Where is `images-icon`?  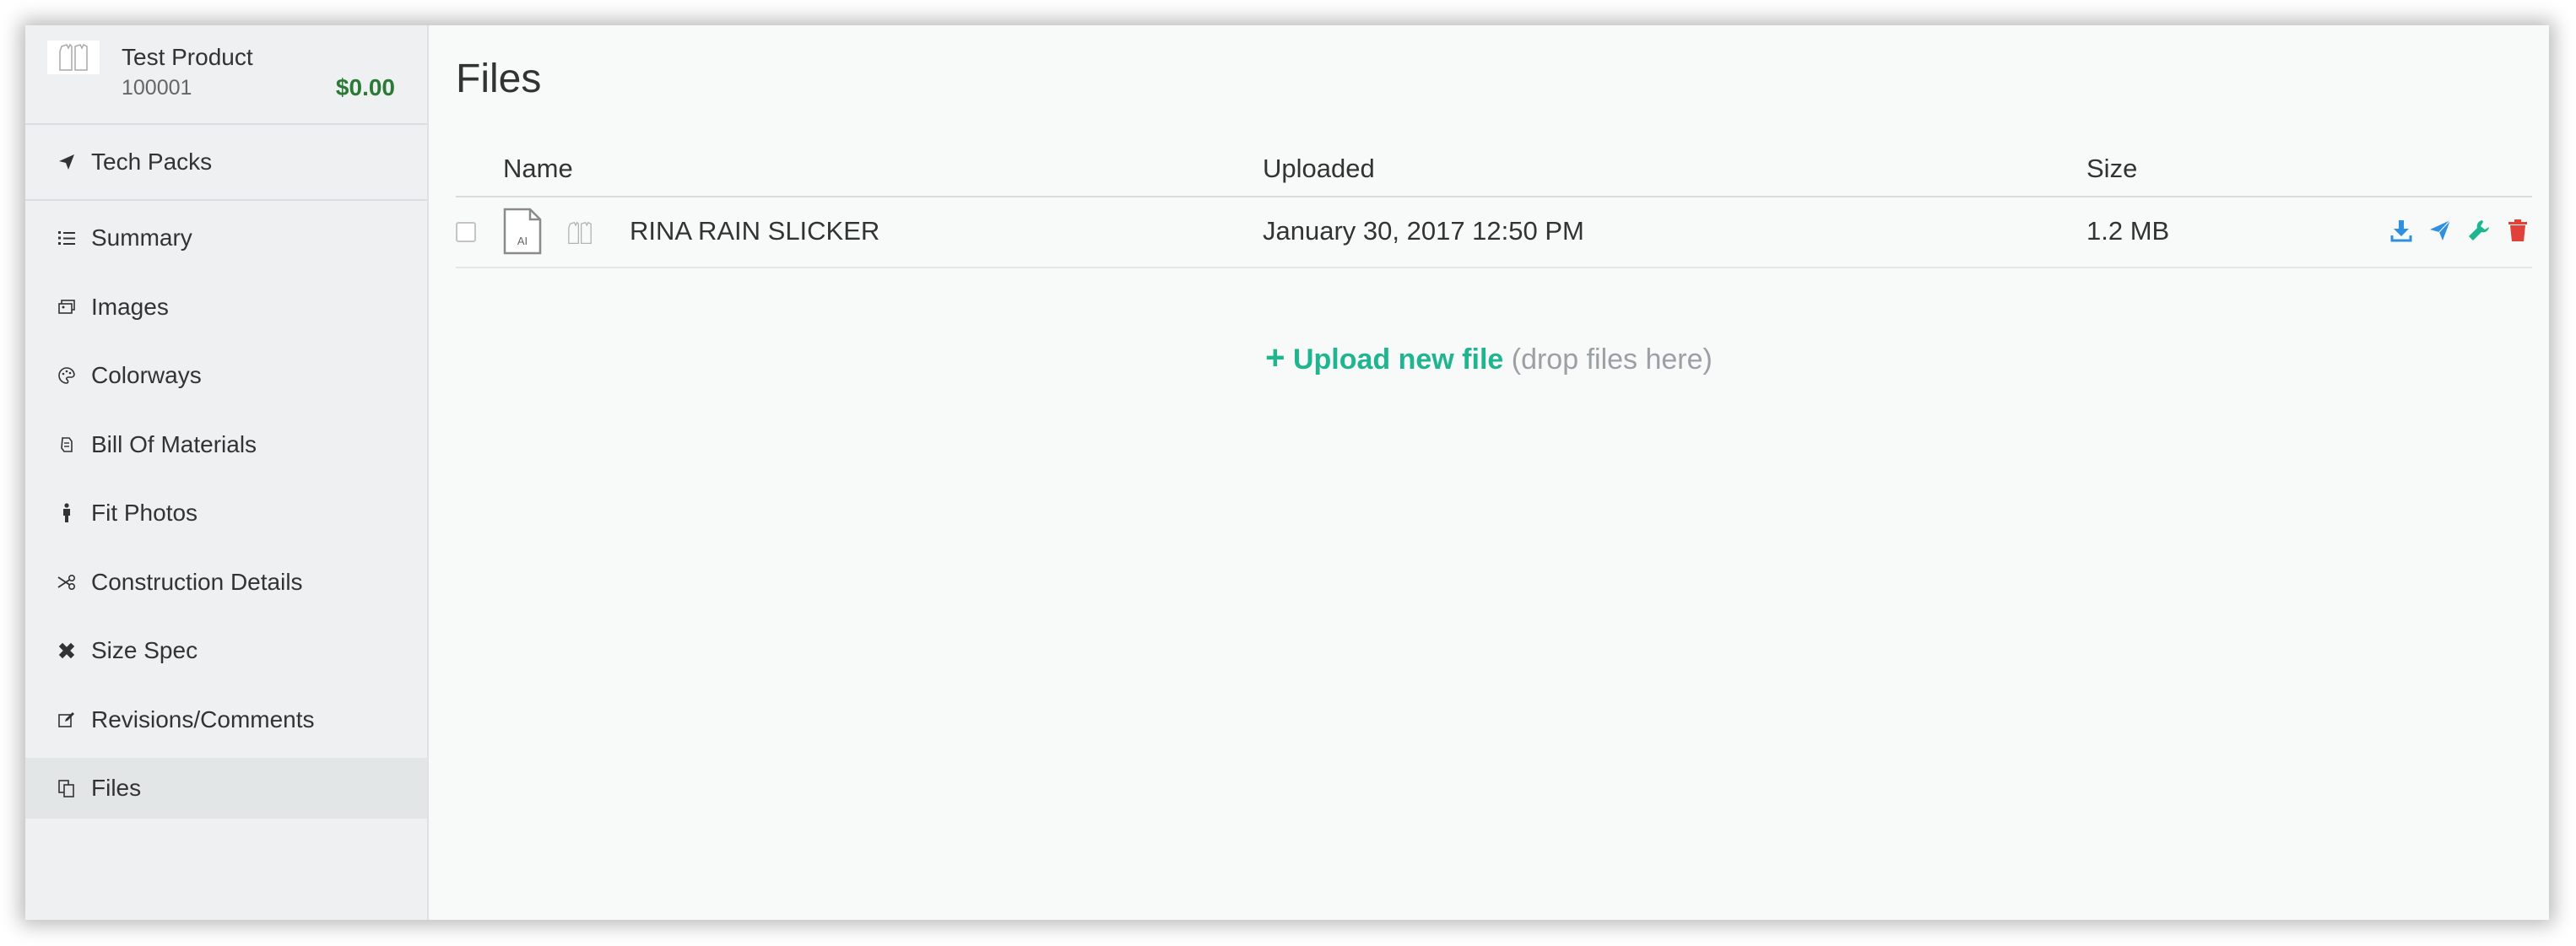
images-icon is located at coordinates (67, 307).